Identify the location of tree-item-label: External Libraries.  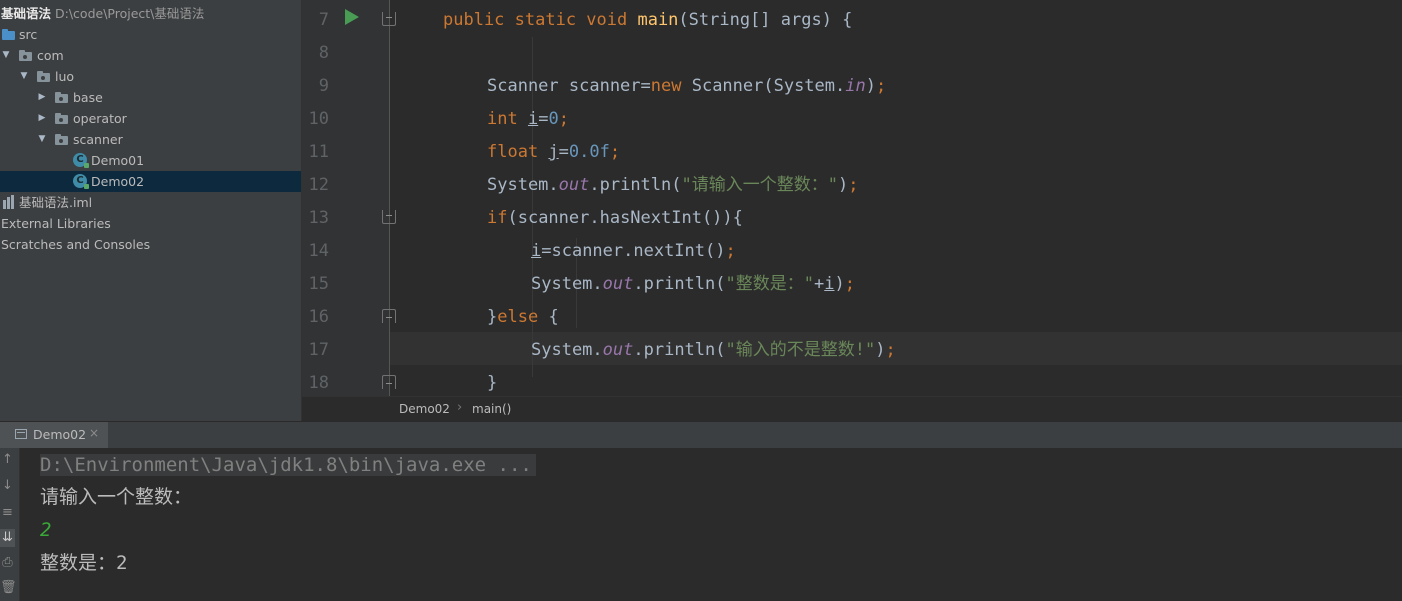
(56, 223).